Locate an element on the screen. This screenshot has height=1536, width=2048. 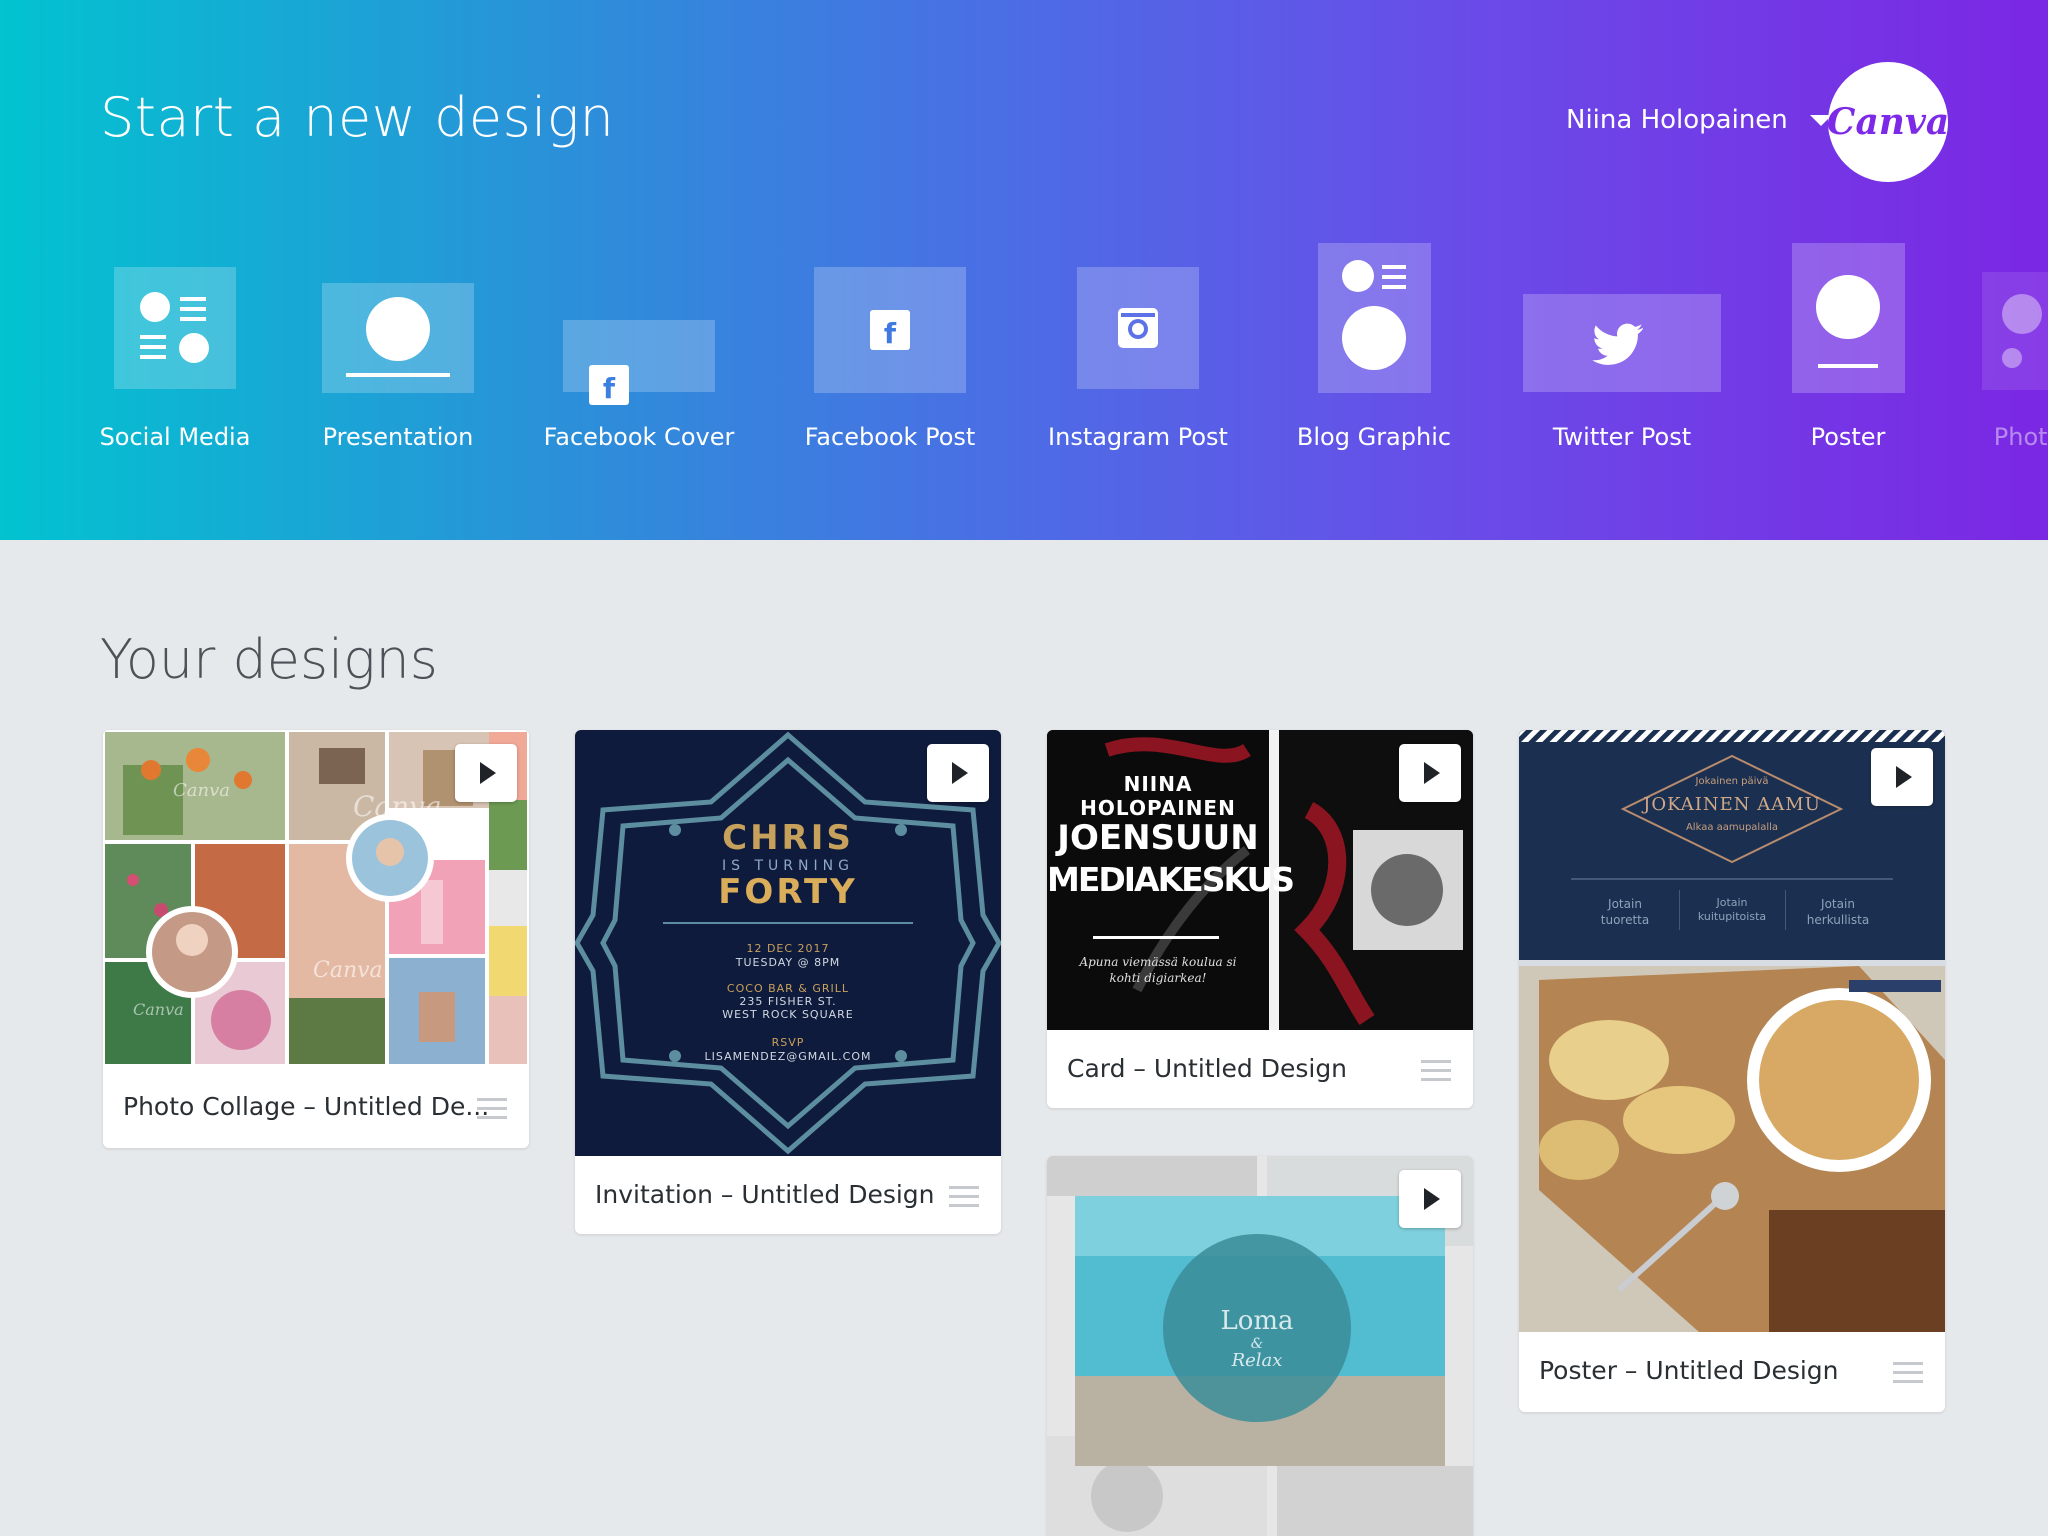
design-title: Invitation – Untitled Design is located at coordinates (765, 1194).